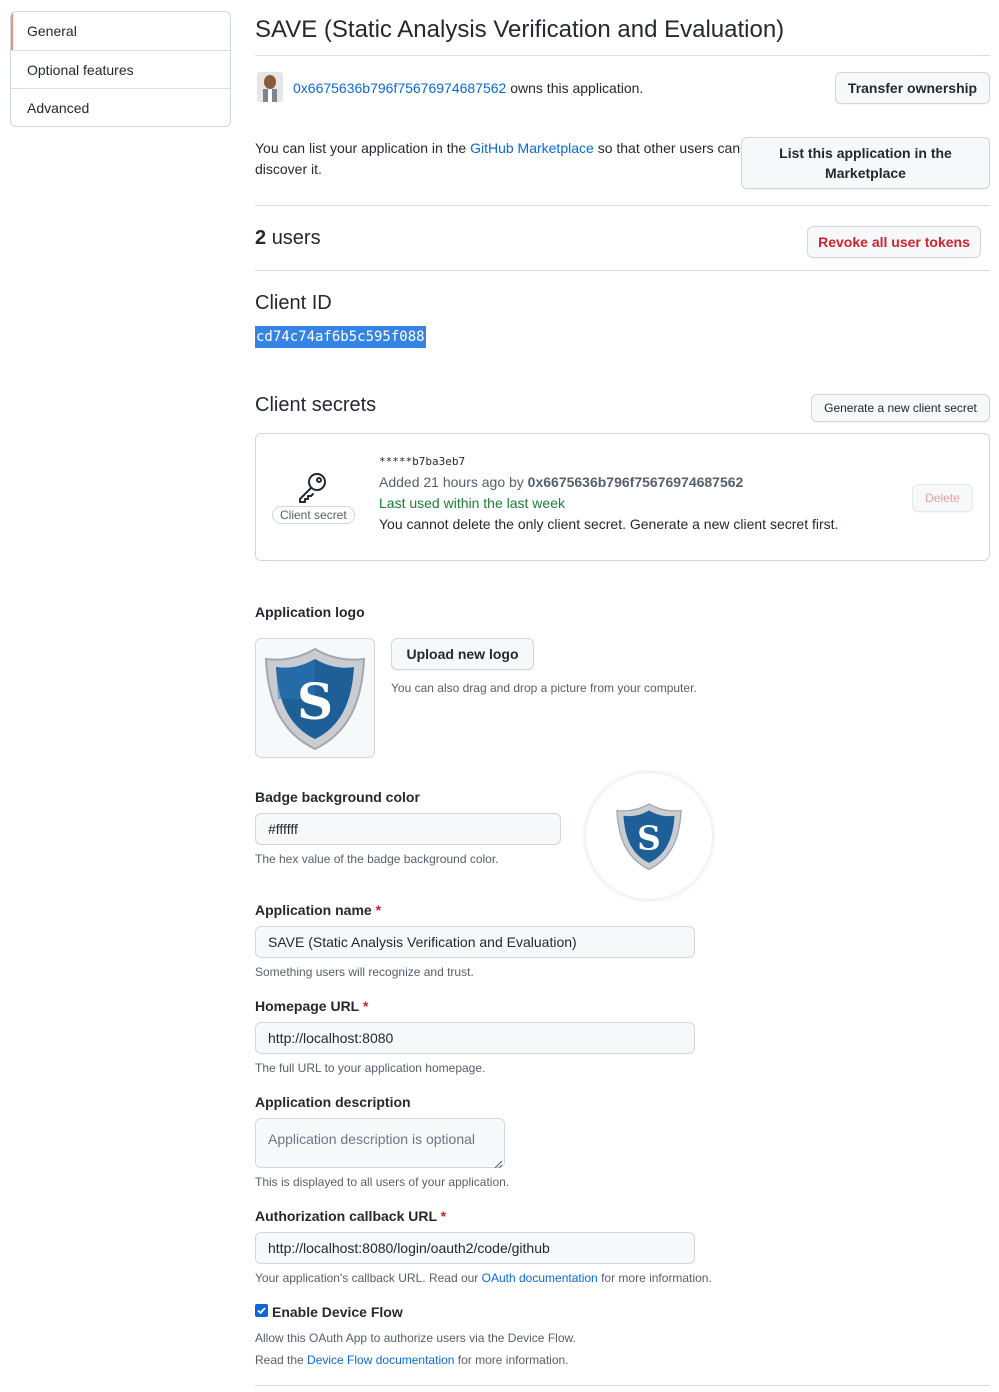 Image resolution: width=999 pixels, height=1392 pixels. I want to click on generate-client-secret-button: Generate a new client secret, so click(900, 408).